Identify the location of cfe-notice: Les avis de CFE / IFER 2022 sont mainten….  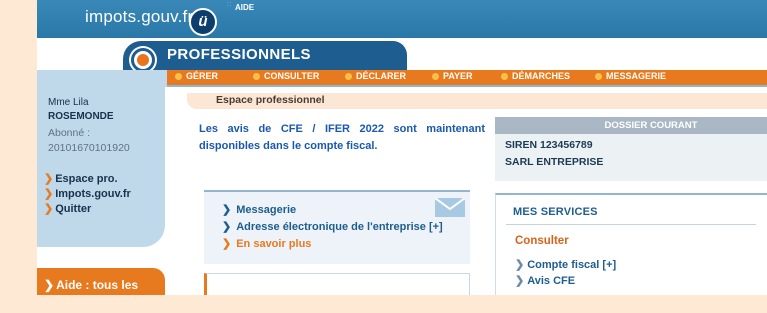
(342, 137).